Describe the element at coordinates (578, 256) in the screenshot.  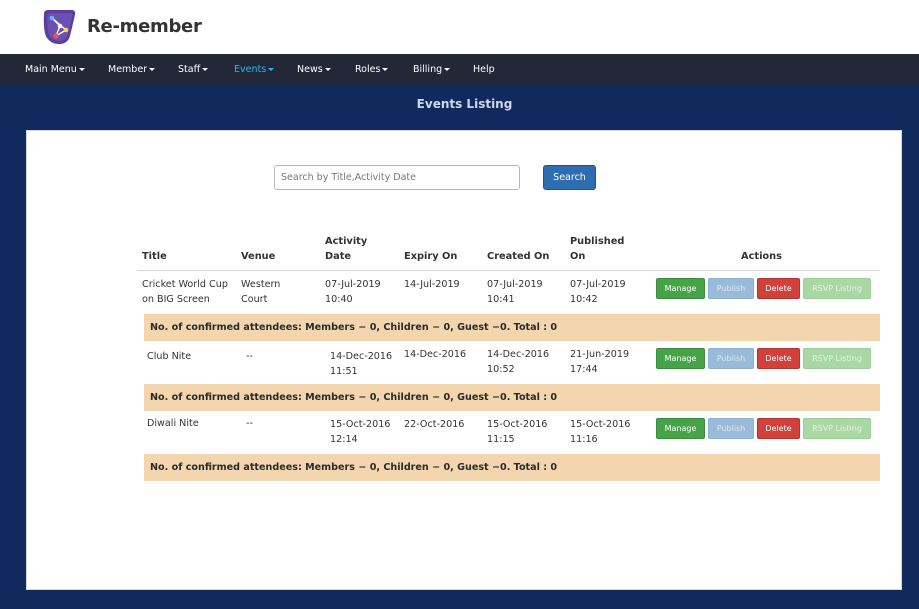
I see `column-header-published-on-line2: On` at that location.